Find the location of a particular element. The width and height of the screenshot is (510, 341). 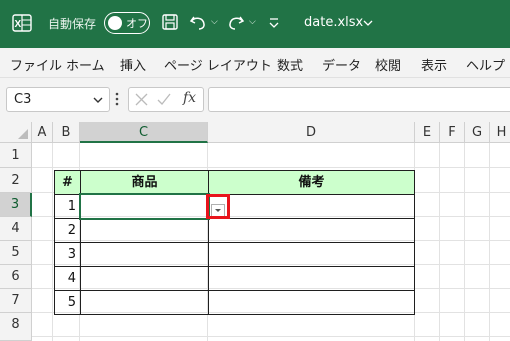

row-header-1: 1 is located at coordinates (16, 155).